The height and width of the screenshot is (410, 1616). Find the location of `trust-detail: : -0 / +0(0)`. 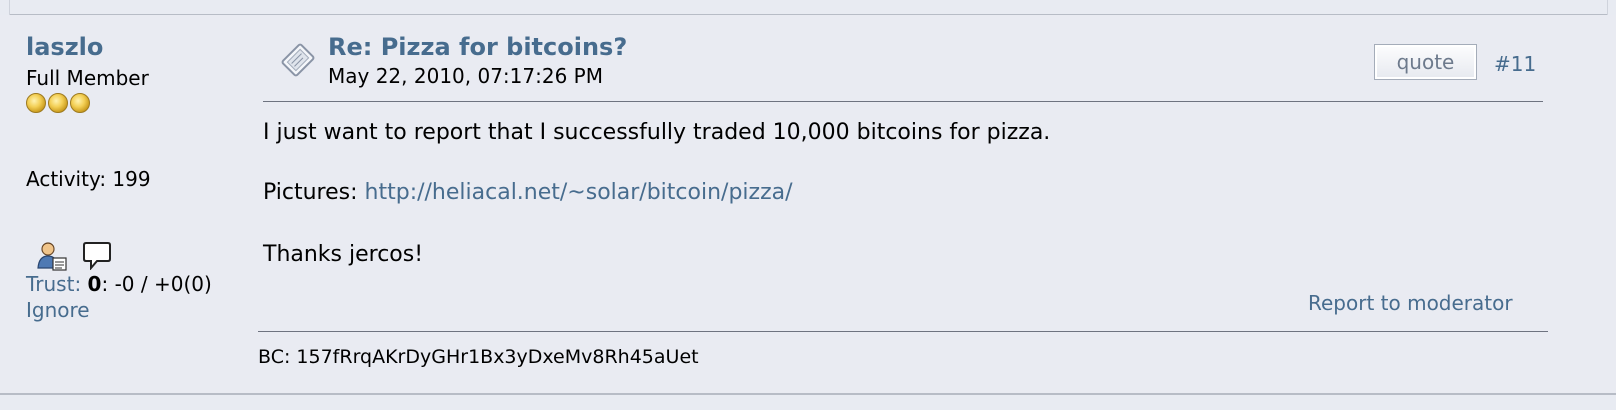

trust-detail: : -0 / +0(0) is located at coordinates (156, 284).